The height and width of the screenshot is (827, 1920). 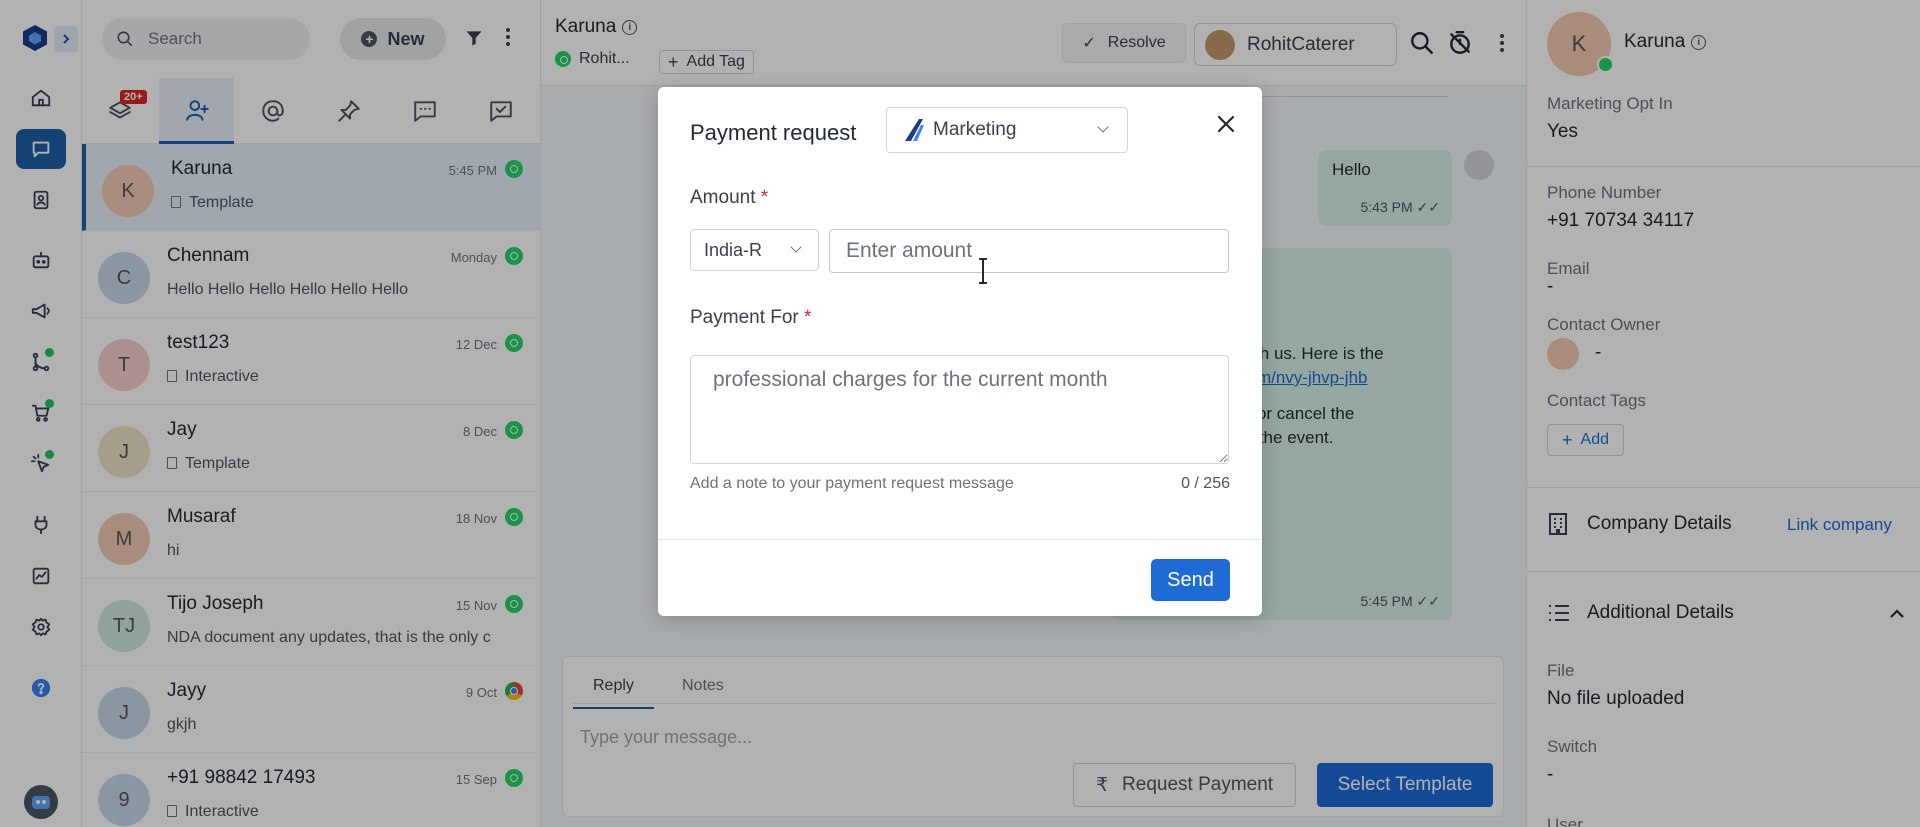 I want to click on modal-title: Payment request, so click(x=773, y=132).